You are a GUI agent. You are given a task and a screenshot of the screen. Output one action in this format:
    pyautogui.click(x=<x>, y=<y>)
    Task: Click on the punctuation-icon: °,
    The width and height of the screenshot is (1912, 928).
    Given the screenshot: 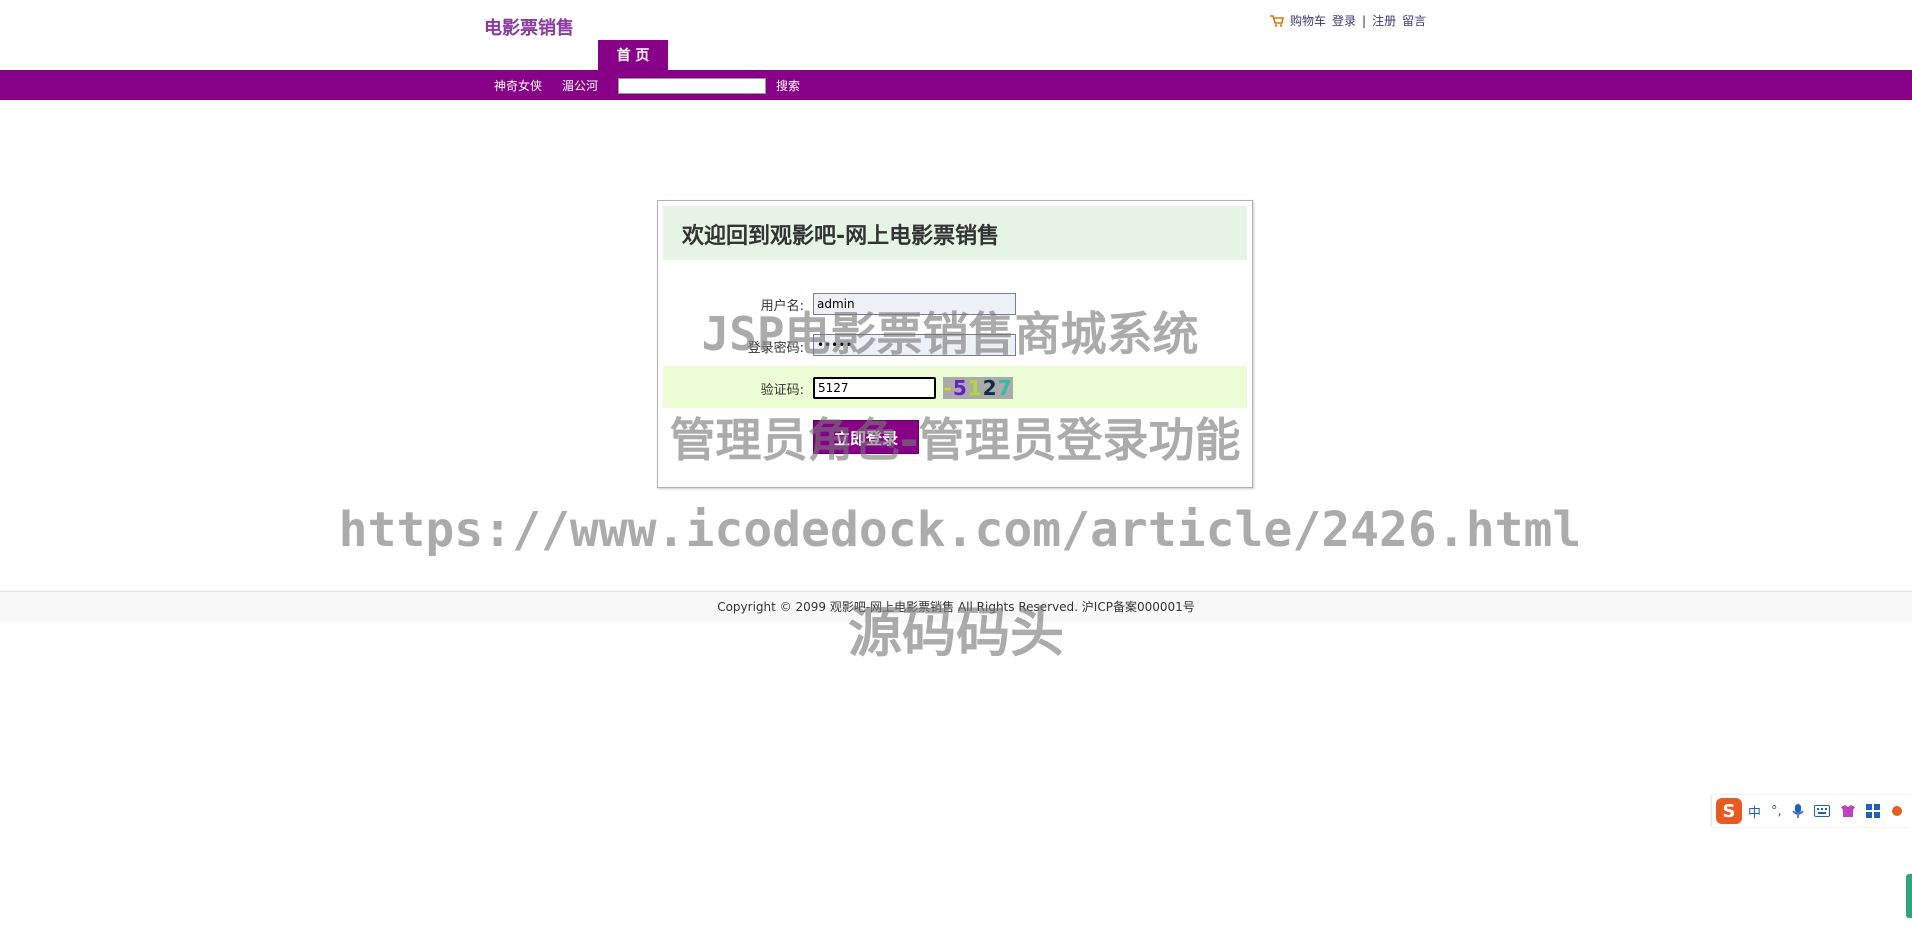 What is the action you would take?
    pyautogui.click(x=1776, y=811)
    